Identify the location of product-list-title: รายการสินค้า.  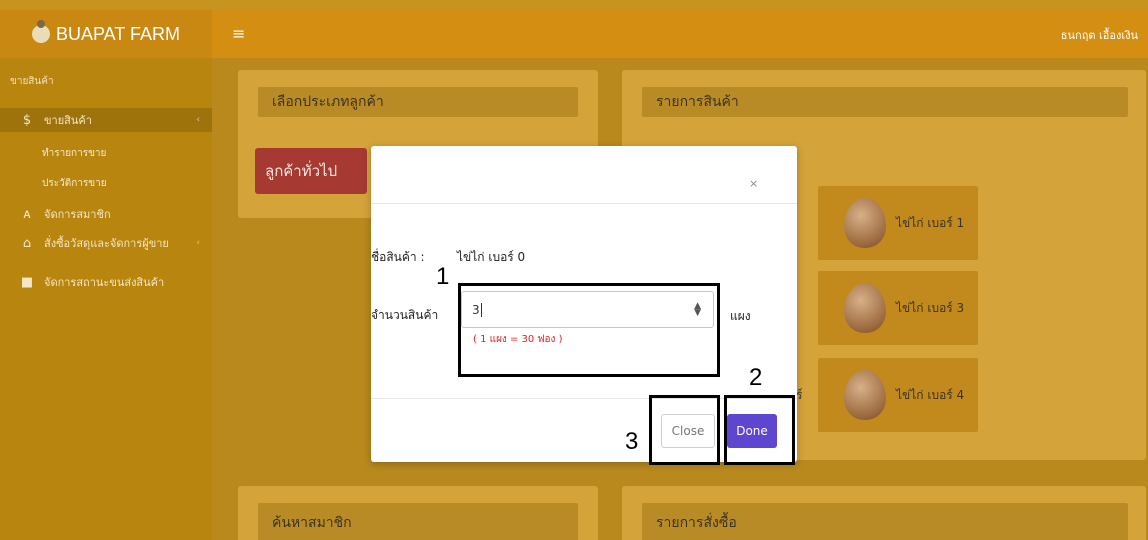
(885, 102).